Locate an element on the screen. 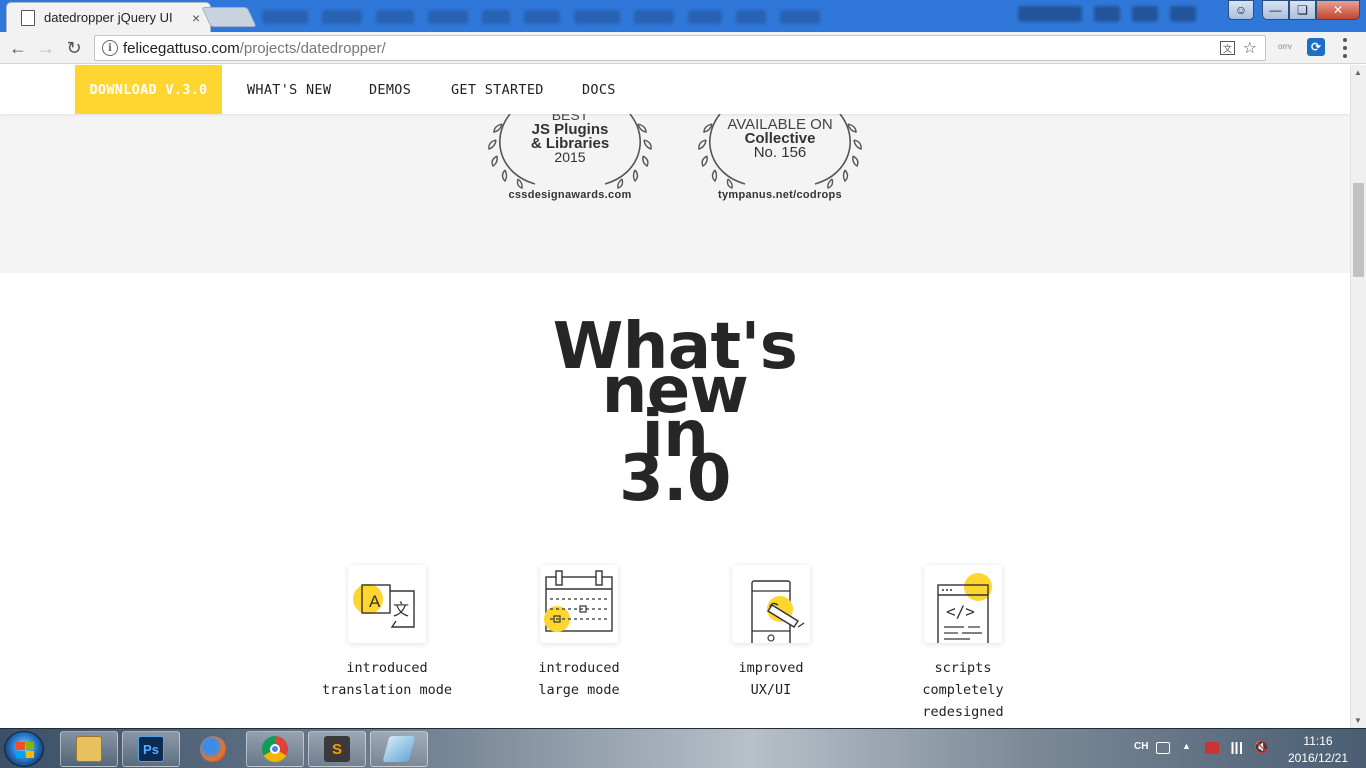 The width and height of the screenshot is (1366, 768). firefox-icon is located at coordinates (213, 749).